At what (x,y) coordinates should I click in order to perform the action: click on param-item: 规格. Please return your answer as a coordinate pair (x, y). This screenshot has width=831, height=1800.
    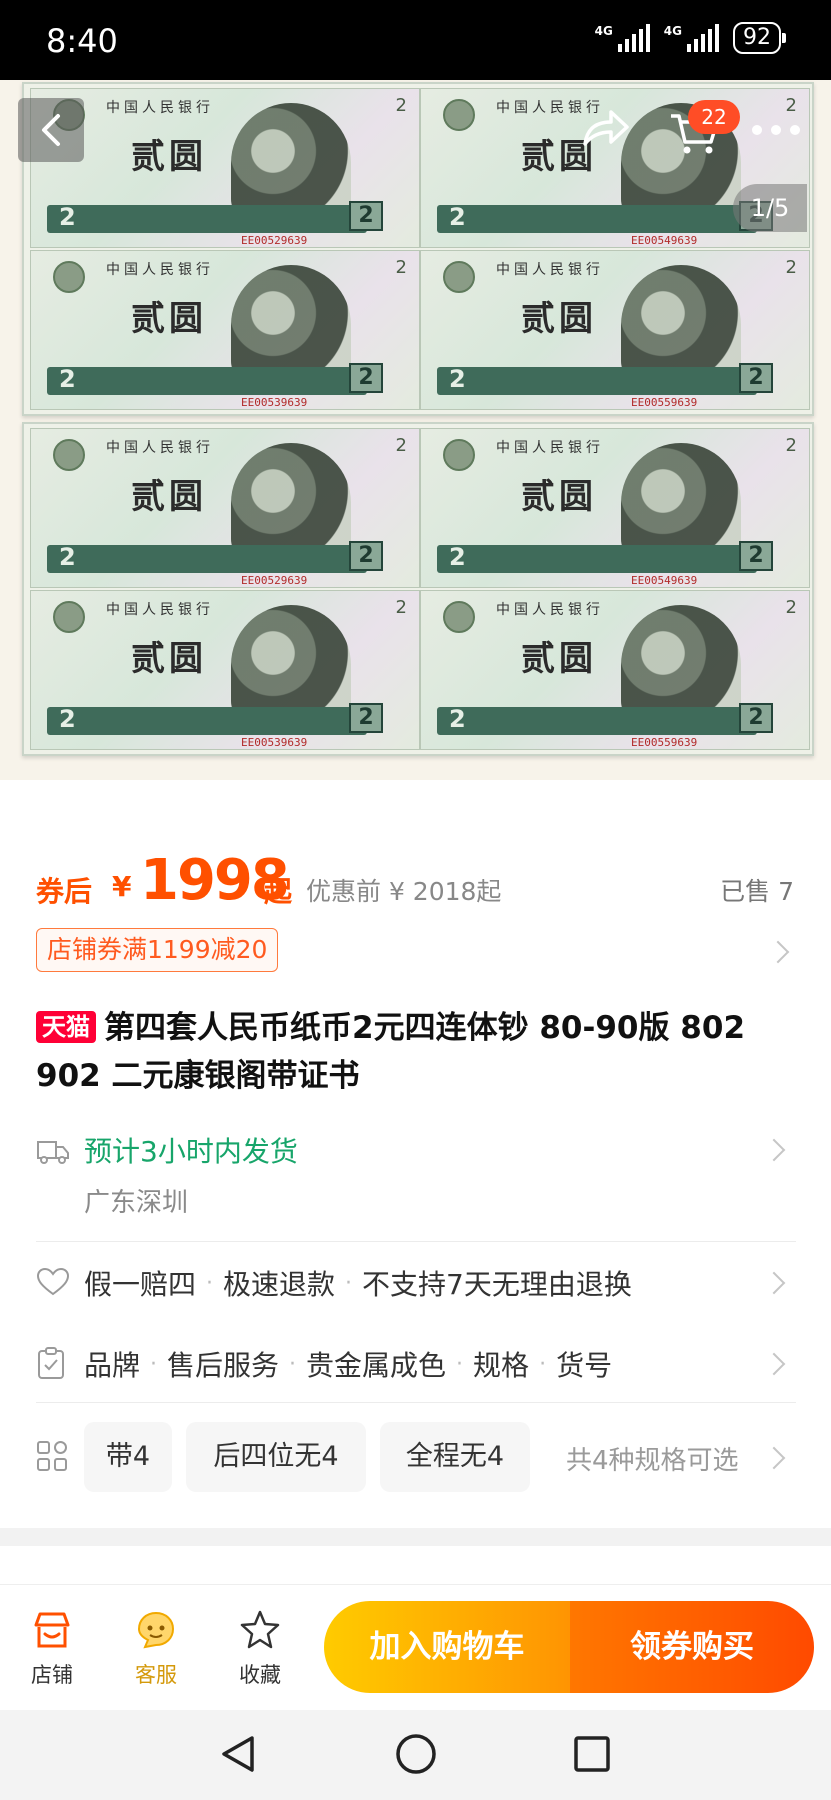
    Looking at the image, I should click on (501, 1365).